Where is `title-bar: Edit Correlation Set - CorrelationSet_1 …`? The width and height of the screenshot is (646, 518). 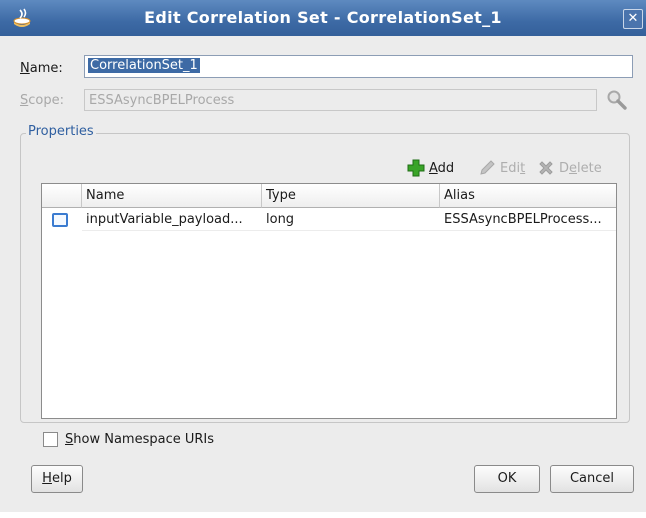
title-bar: Edit Correlation Set - CorrelationSet_1 … is located at coordinates (323, 18).